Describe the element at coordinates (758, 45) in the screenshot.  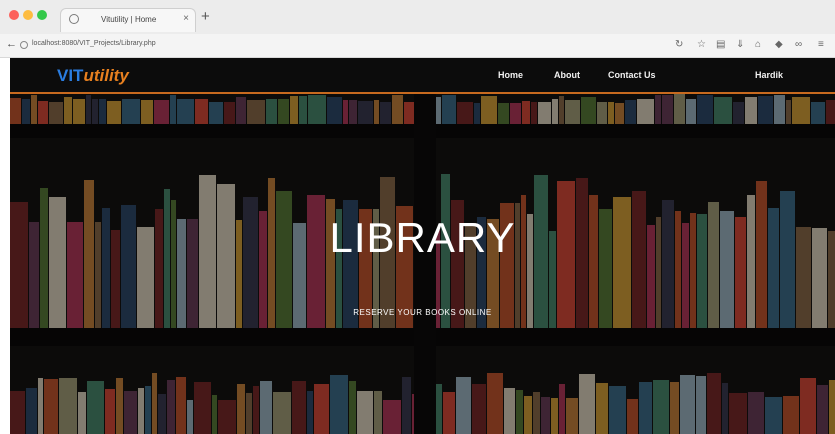
I see `home-icon: ⌂` at that location.